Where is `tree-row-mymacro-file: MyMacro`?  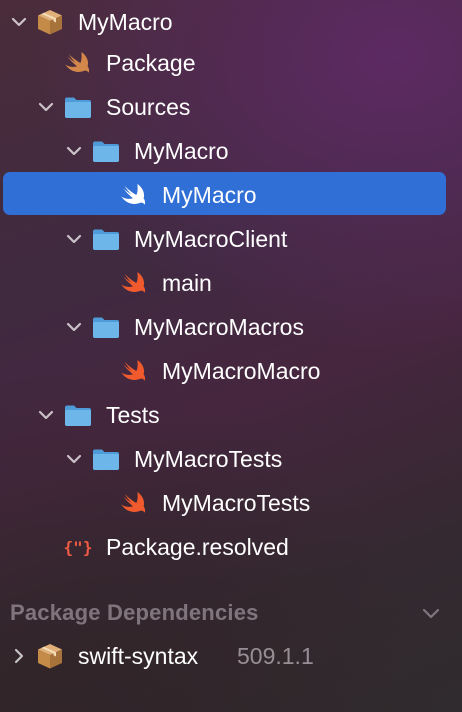 tree-row-mymacro-file: MyMacro is located at coordinates (231, 195).